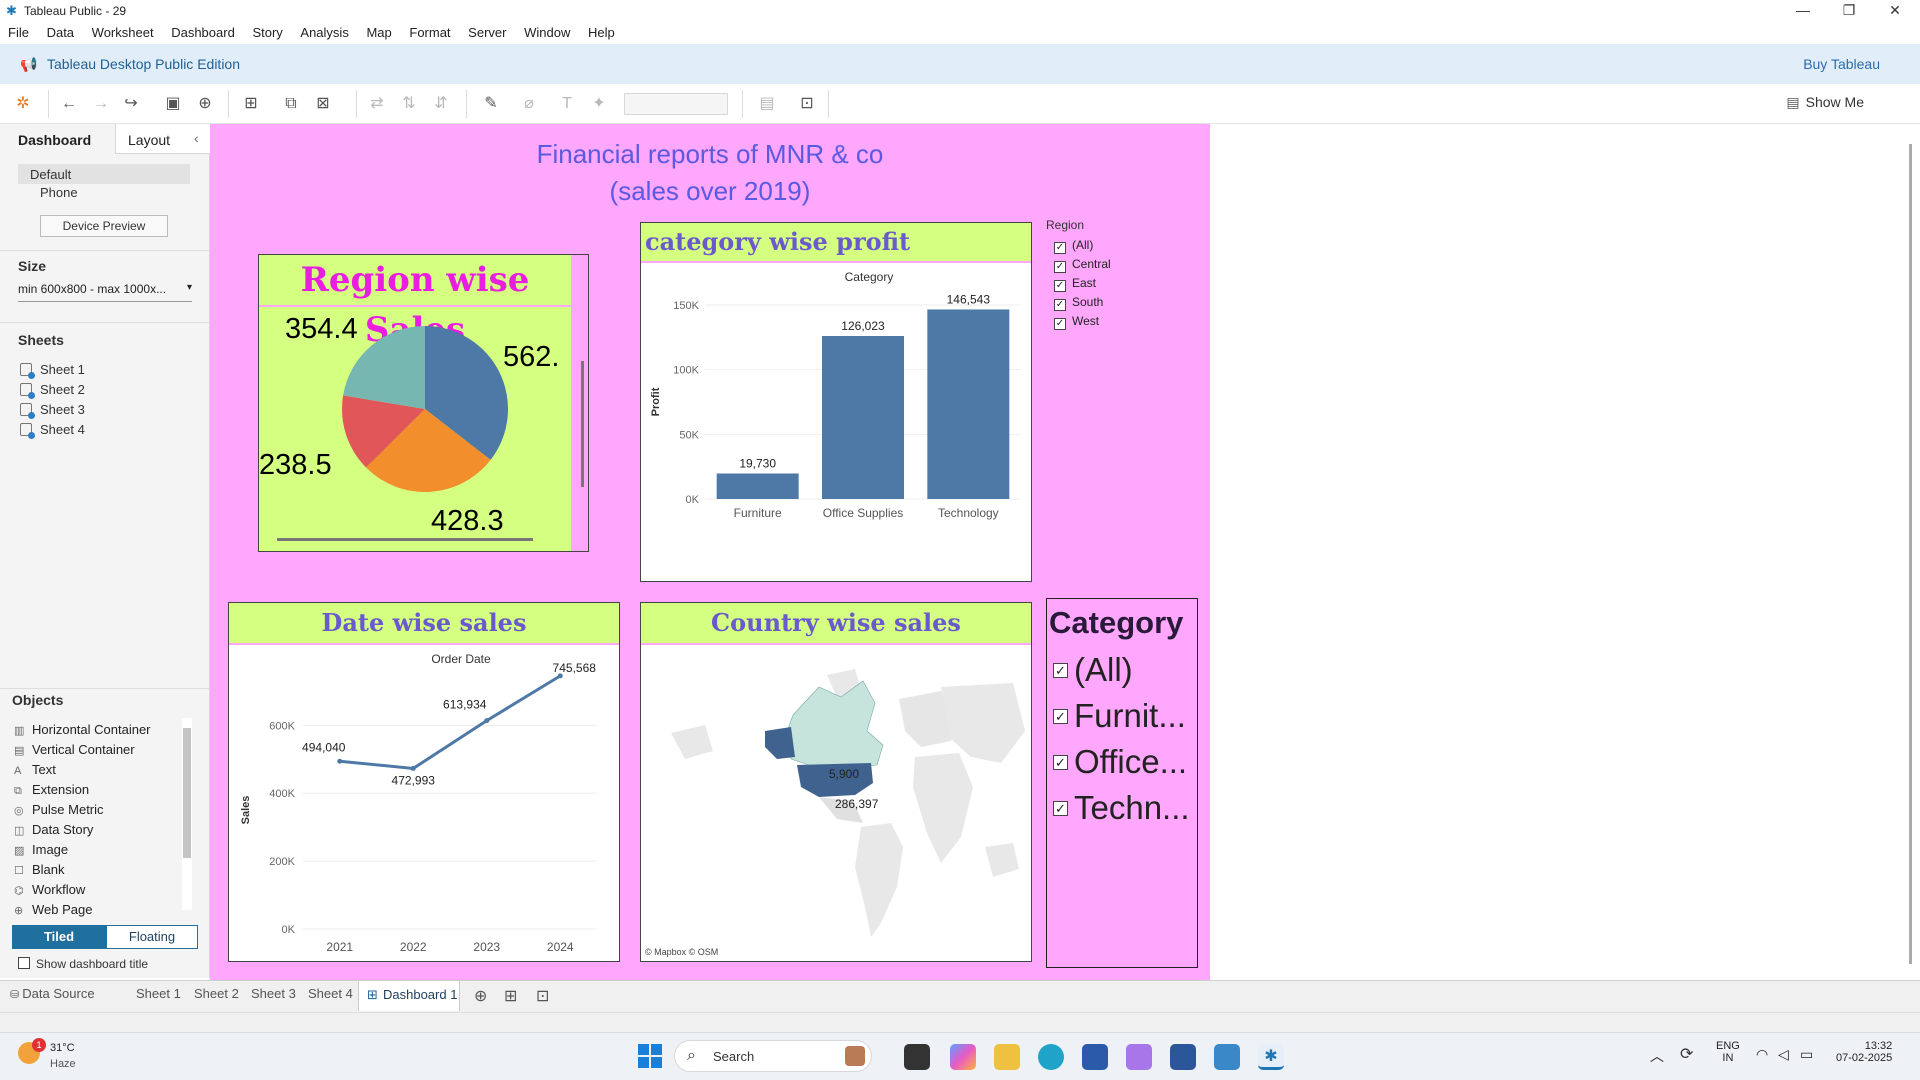 Image resolution: width=1920 pixels, height=1080 pixels. I want to click on clock: 13:32 07-02-2025, so click(1864, 1052).